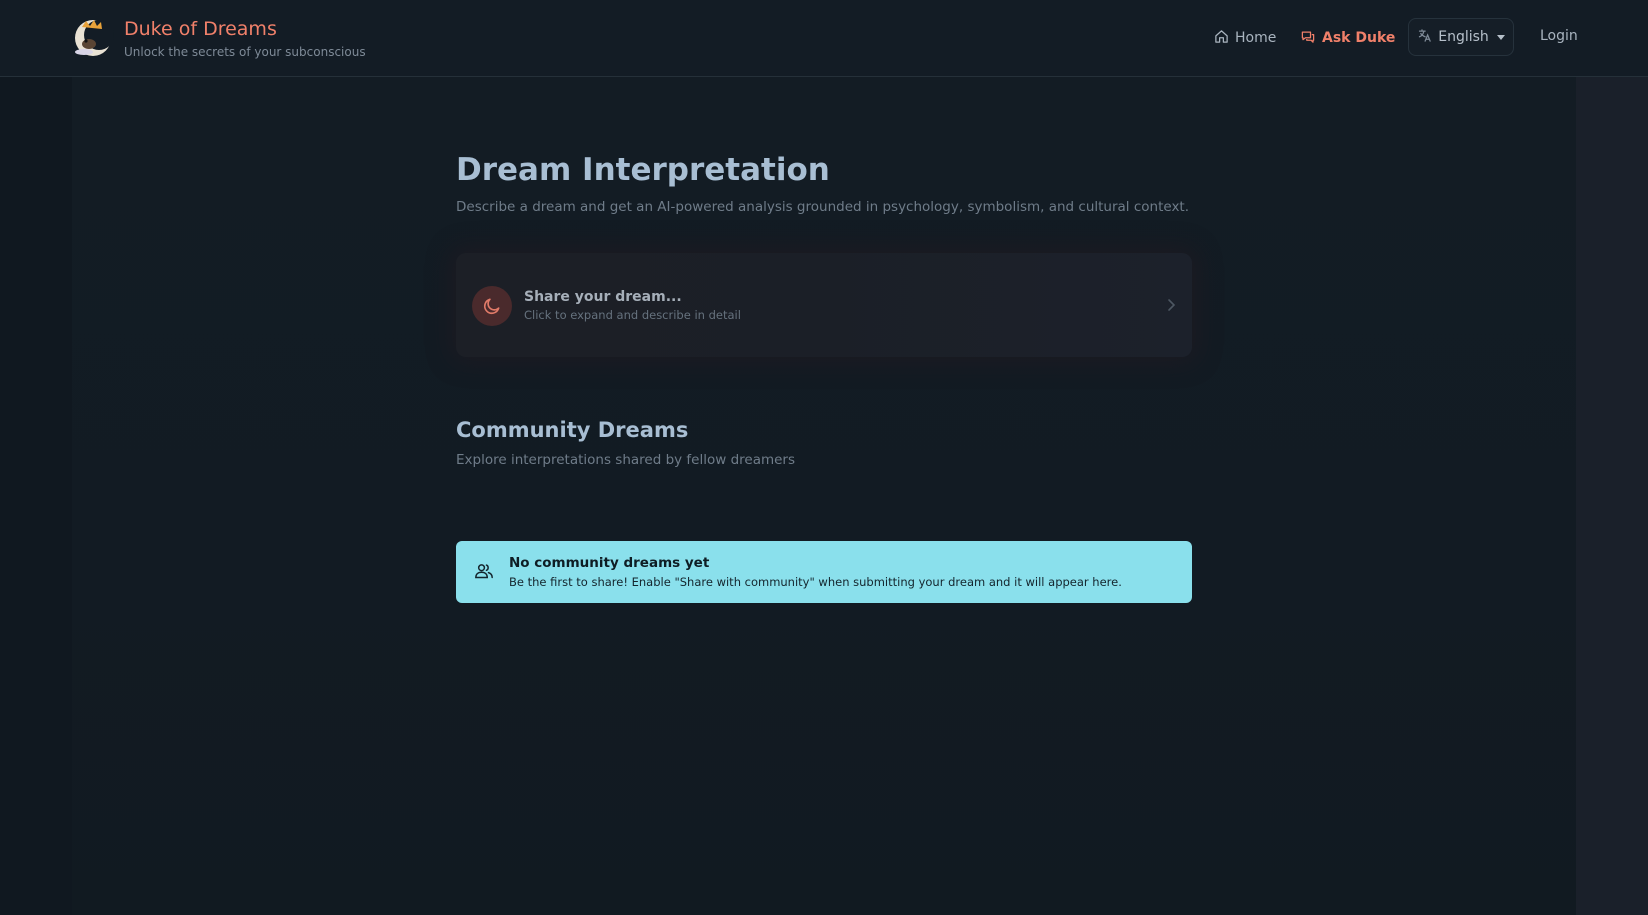 This screenshot has width=1648, height=915. I want to click on moon-icon, so click(492, 306).